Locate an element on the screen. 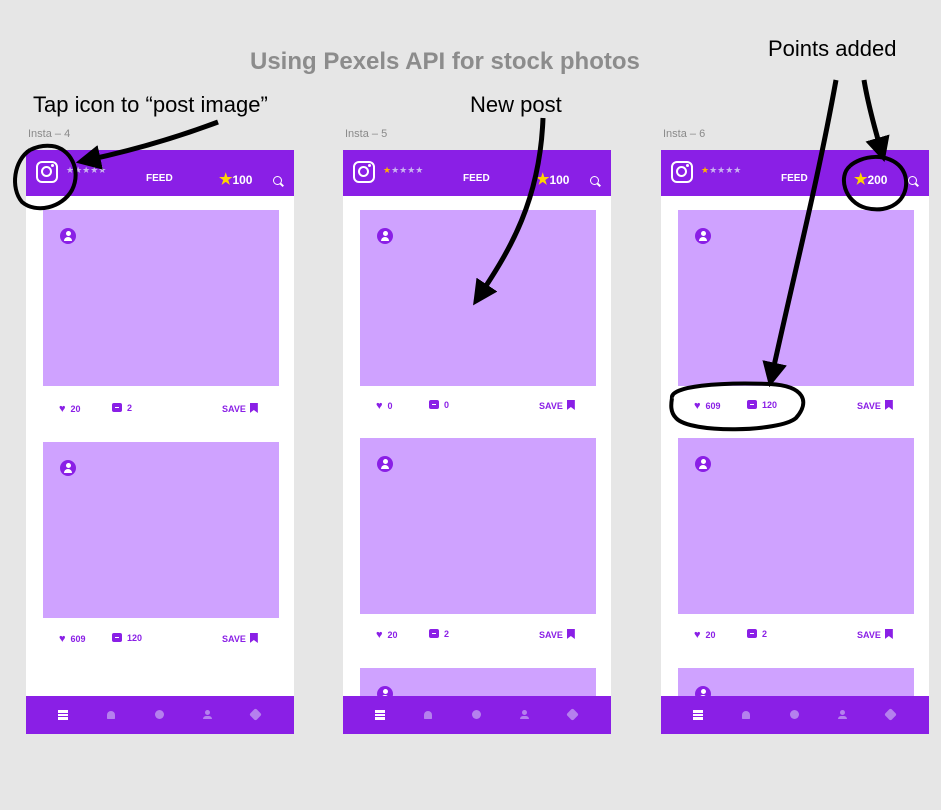 This screenshot has height=810, width=941. artboard-label-insta-4: Insta – 4 is located at coordinates (49, 134).